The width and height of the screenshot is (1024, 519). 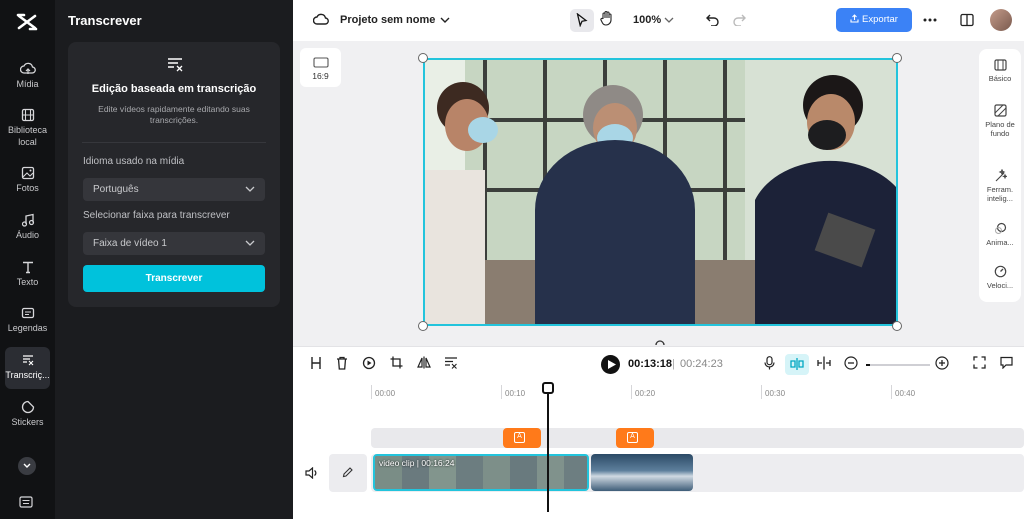 I want to click on nav-item-photos: Fotos, so click(x=27, y=180).